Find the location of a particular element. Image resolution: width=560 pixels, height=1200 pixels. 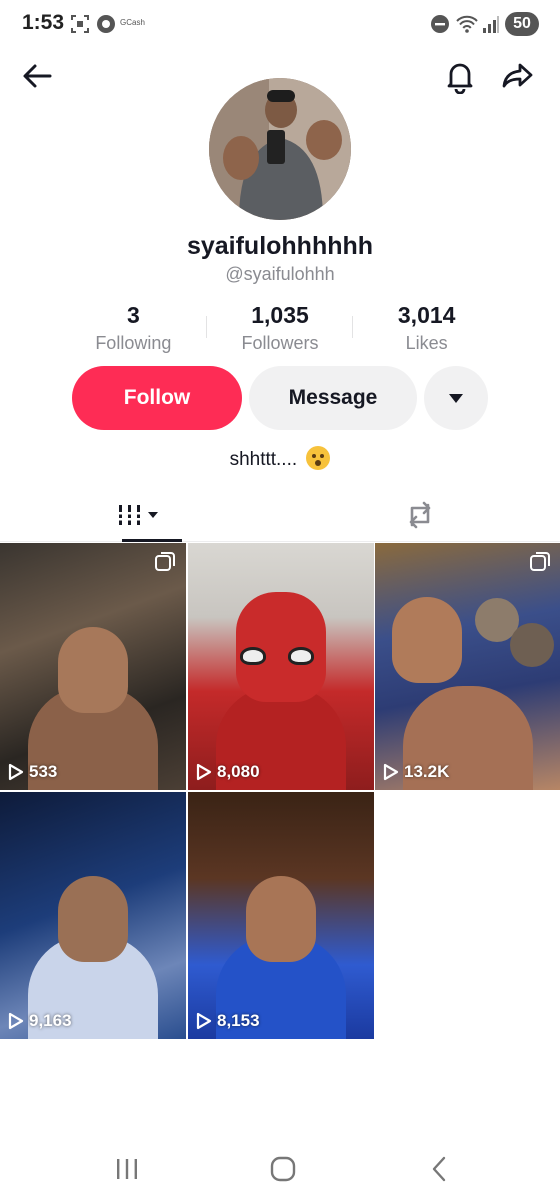

video-thumbnail: 13.2K is located at coordinates (467, 666).